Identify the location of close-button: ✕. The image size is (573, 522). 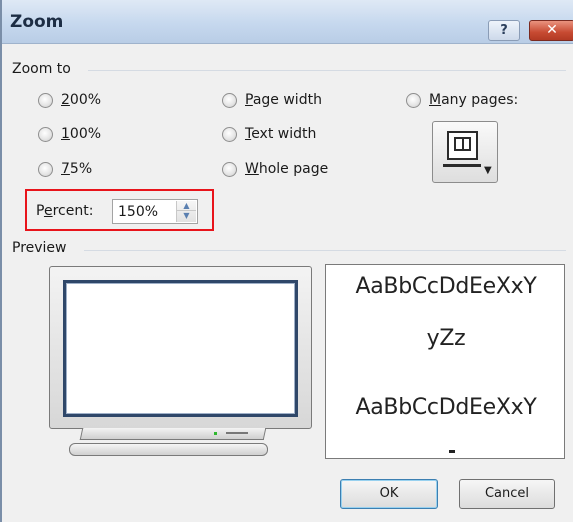
(551, 30).